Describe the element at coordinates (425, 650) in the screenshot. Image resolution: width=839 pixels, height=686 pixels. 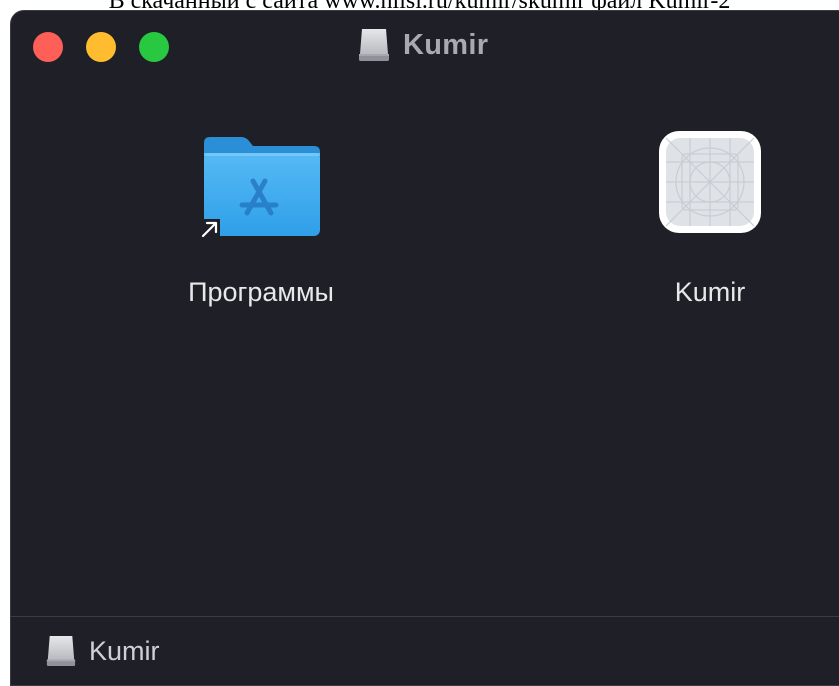
I see `window-pathbar: Kumir` at that location.